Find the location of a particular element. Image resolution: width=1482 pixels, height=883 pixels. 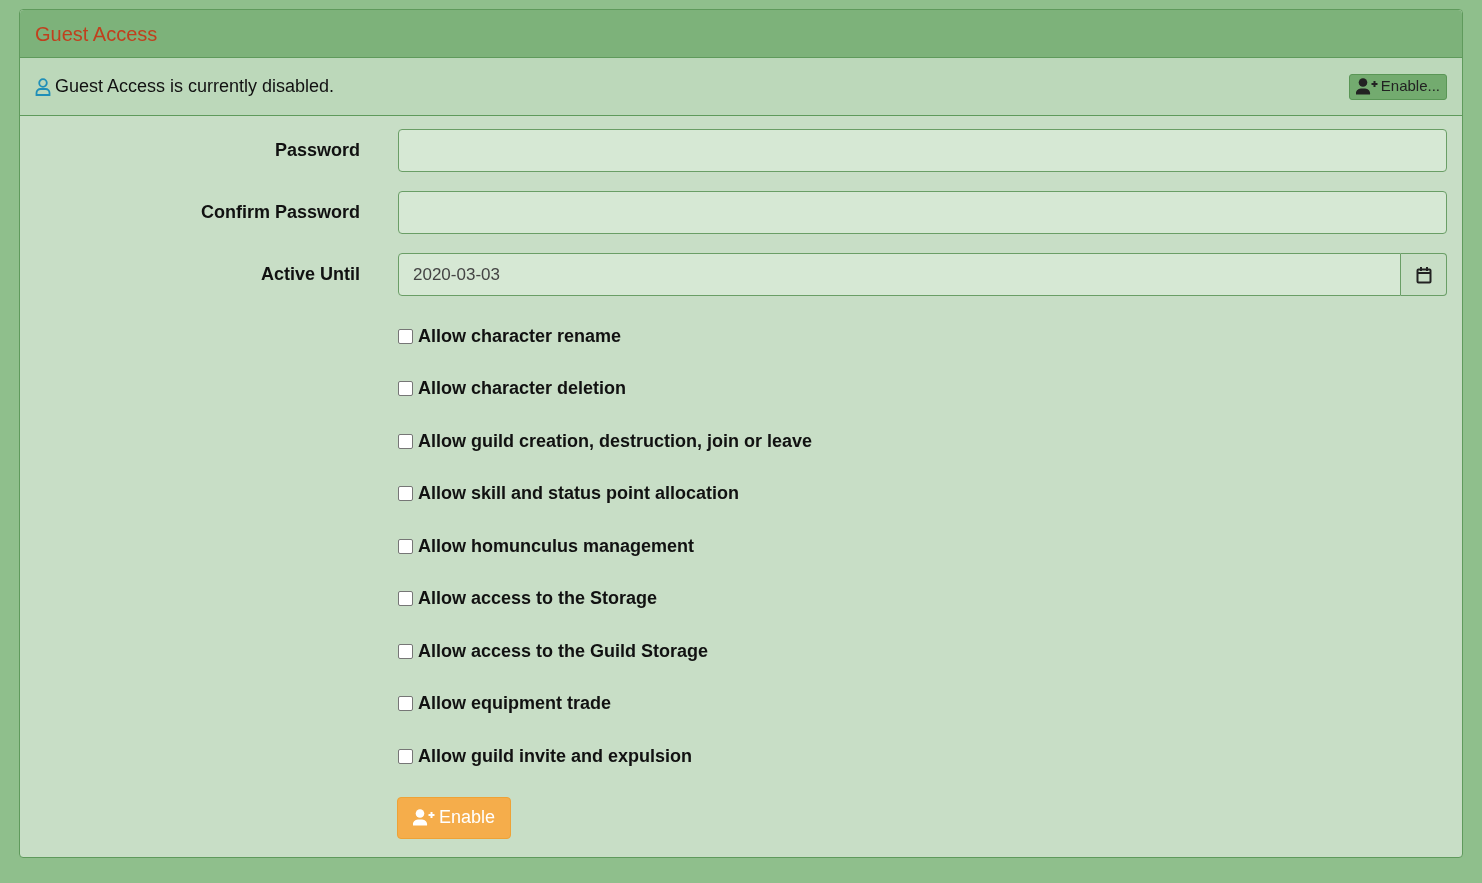

field-label: Active Until is located at coordinates (309, 274).